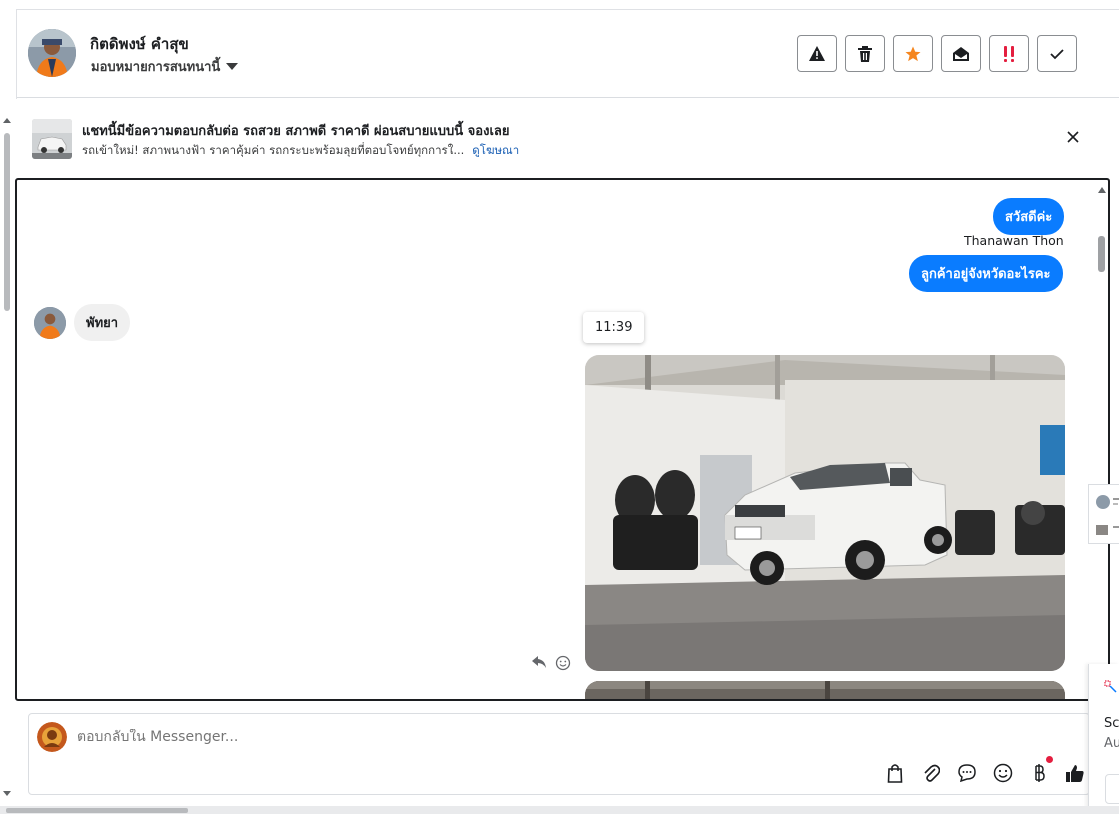 The width and height of the screenshot is (1119, 814). I want to click on close-banner-button, so click(1073, 137).